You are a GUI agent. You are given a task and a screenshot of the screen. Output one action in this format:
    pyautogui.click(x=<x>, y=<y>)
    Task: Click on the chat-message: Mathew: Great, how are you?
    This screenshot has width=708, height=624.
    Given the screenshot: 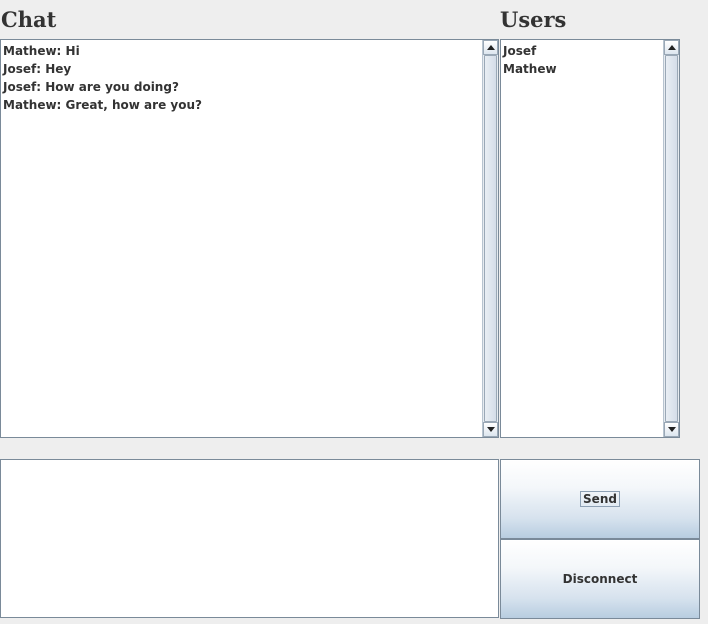 What is the action you would take?
    pyautogui.click(x=102, y=105)
    